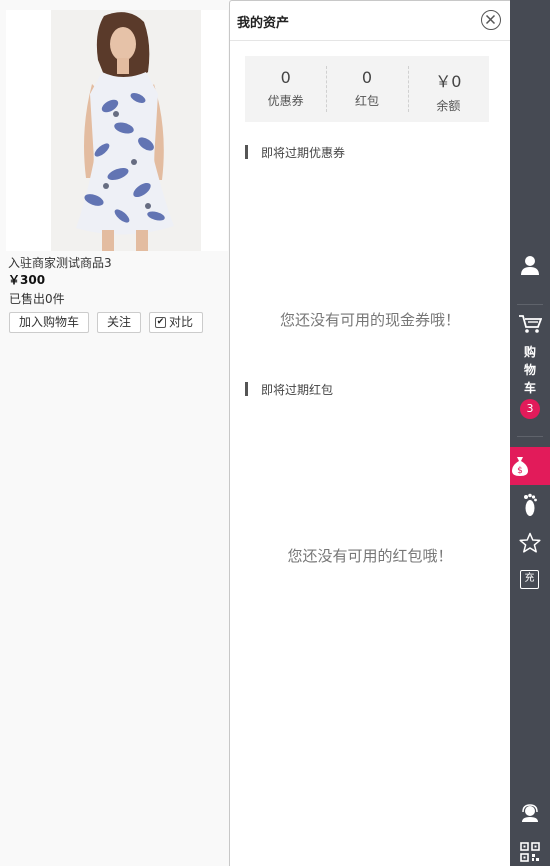 The image size is (550, 866). I want to click on asset-stats: 0 优惠券 0 红包 ￥0 余额, so click(367, 89).